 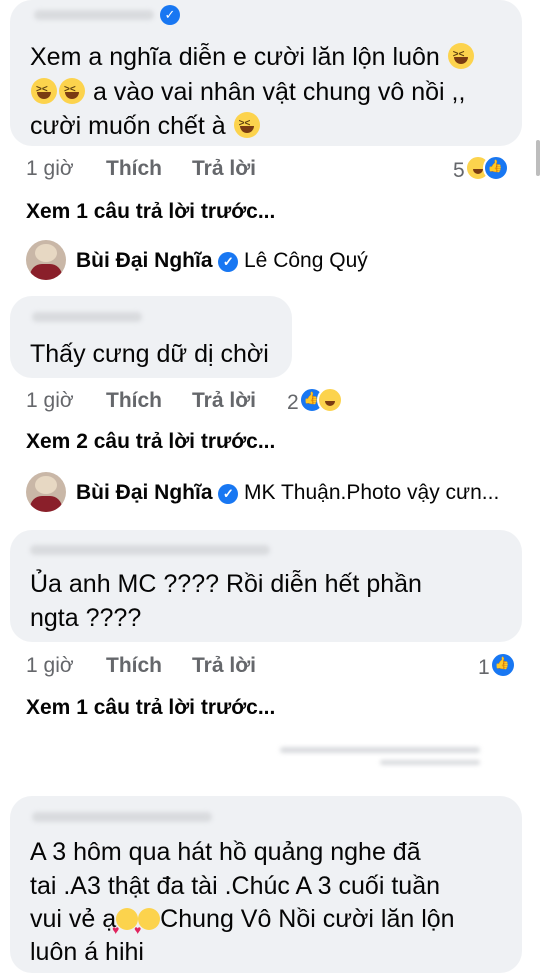 I want to click on haha-reaction-icon, so click(x=329, y=400).